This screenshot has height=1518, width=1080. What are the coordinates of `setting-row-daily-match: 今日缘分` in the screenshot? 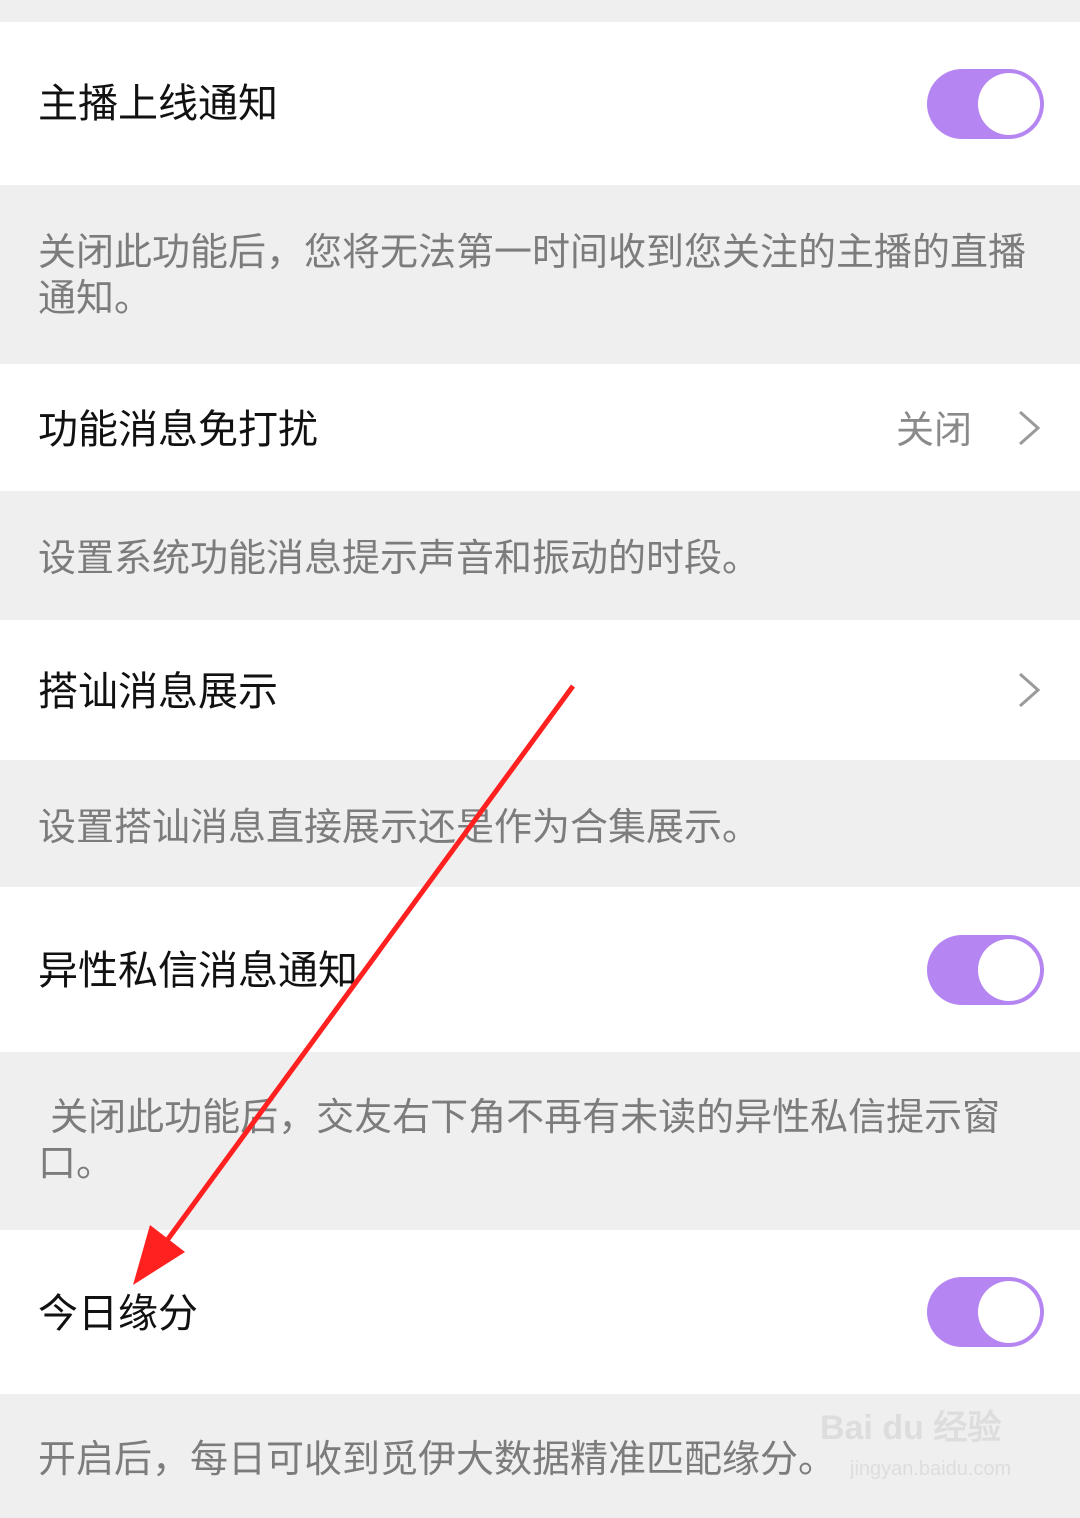 It's located at (540, 1312).